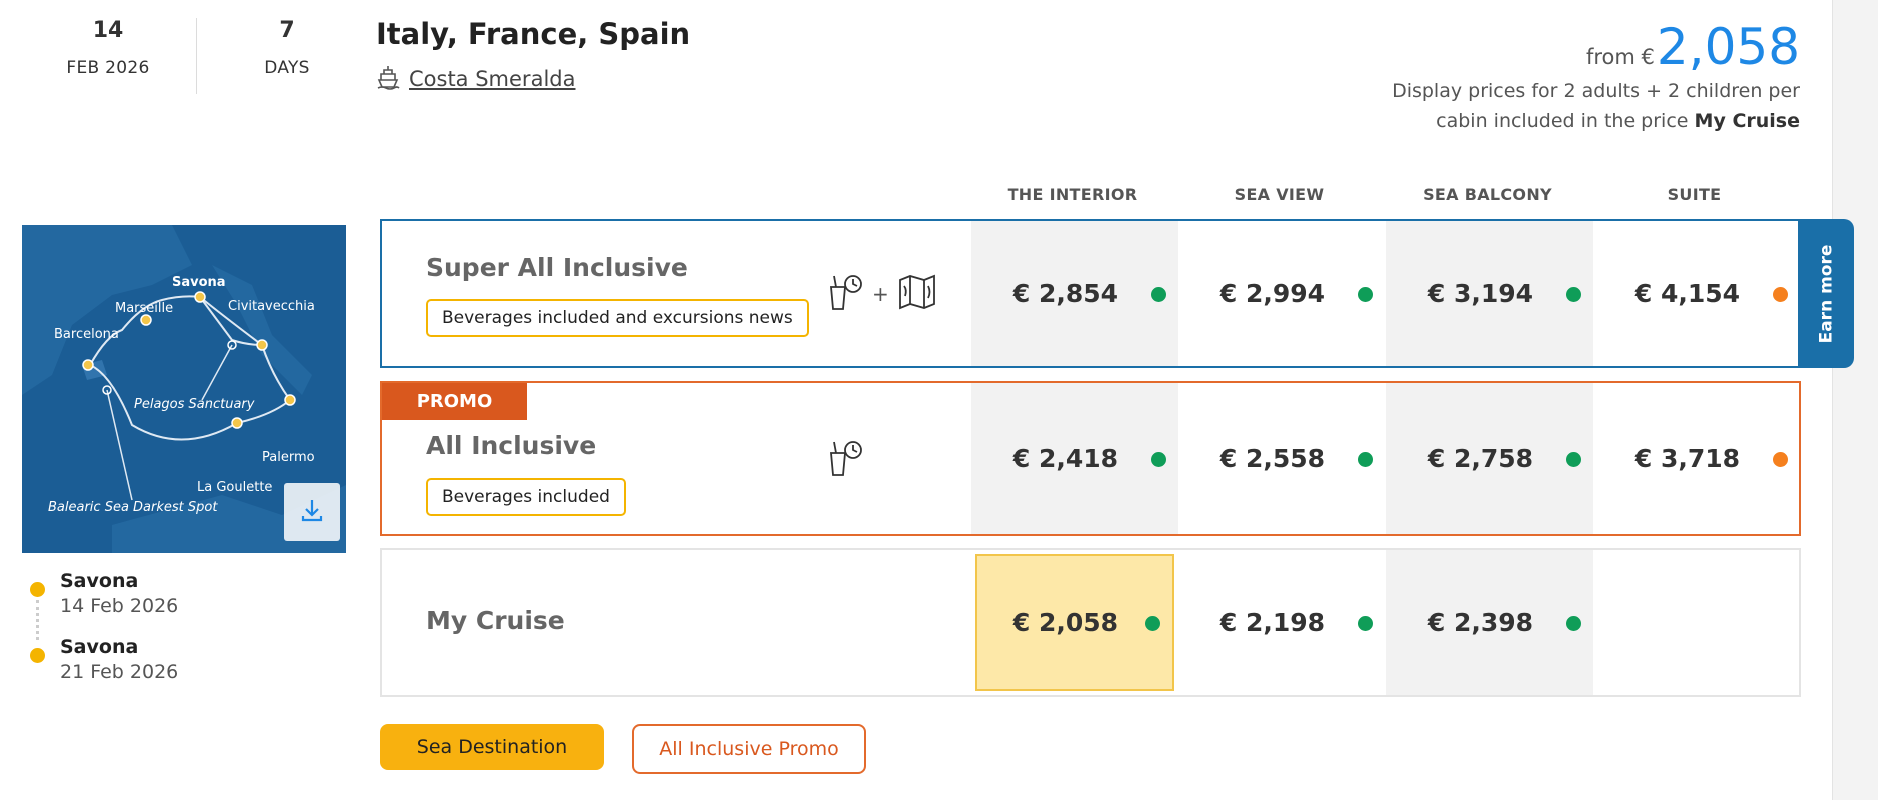 Image resolution: width=1878 pixels, height=800 pixels. Describe the element at coordinates (1687, 293) in the screenshot. I see `price-value: € 4,154` at that location.